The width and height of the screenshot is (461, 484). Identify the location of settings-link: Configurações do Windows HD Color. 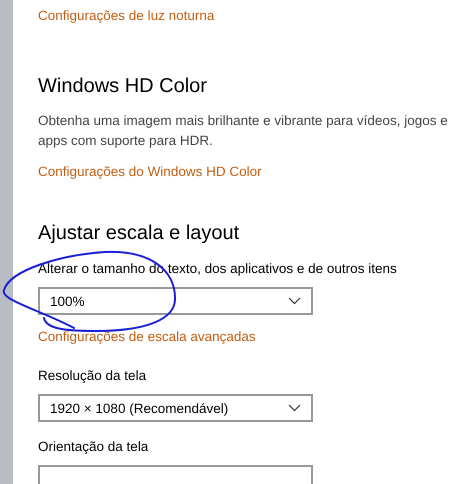
(150, 172).